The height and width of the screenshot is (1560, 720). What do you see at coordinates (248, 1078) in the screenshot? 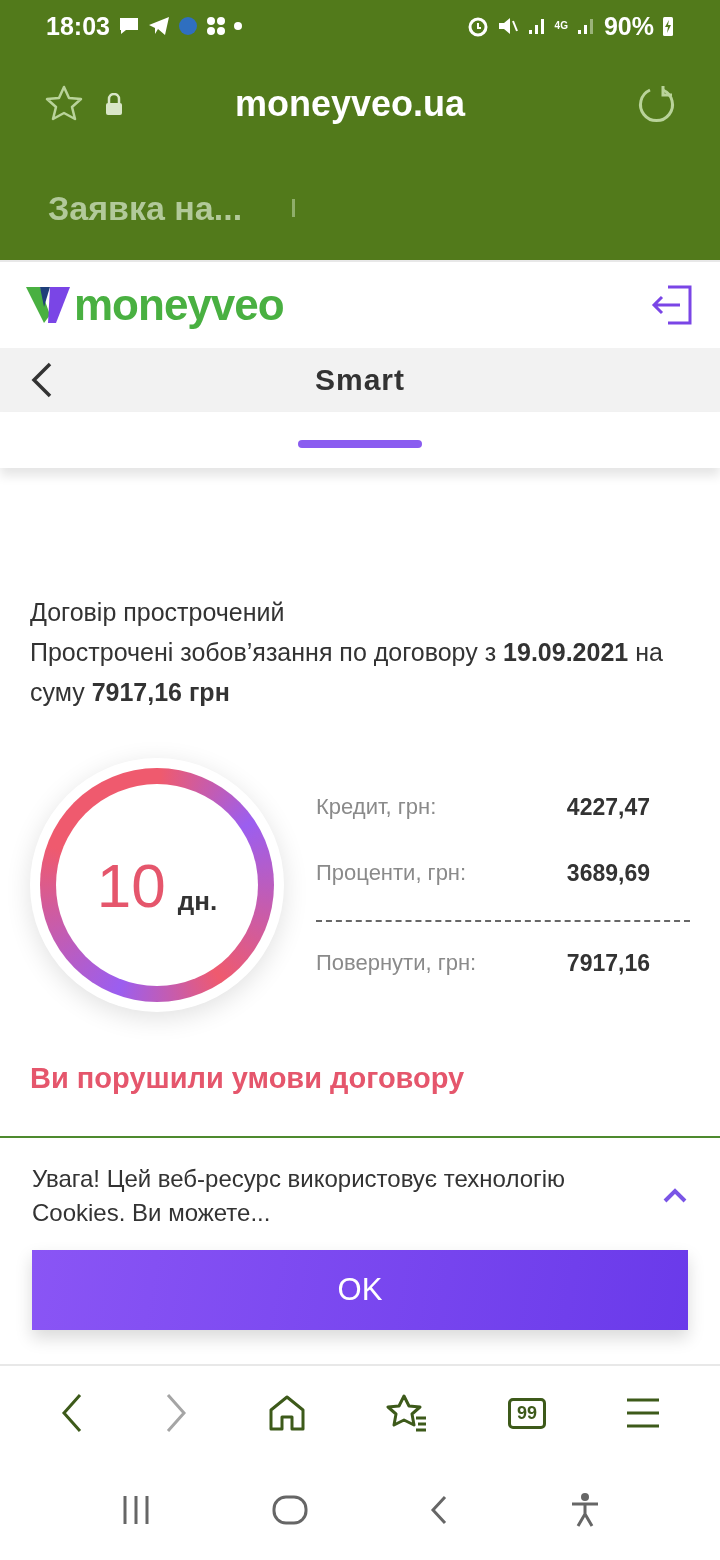
I see `warning-heading: Ви порушили умови договору` at bounding box center [248, 1078].